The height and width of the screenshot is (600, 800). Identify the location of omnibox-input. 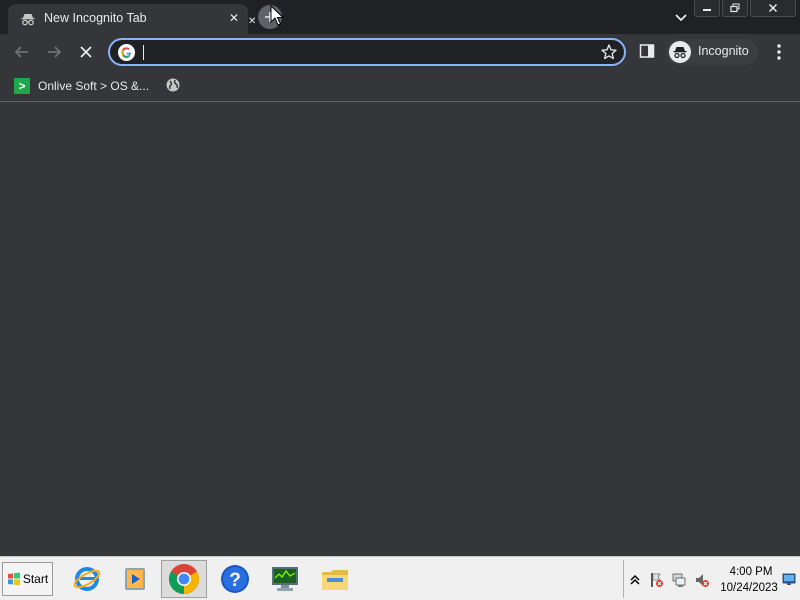
(366, 52).